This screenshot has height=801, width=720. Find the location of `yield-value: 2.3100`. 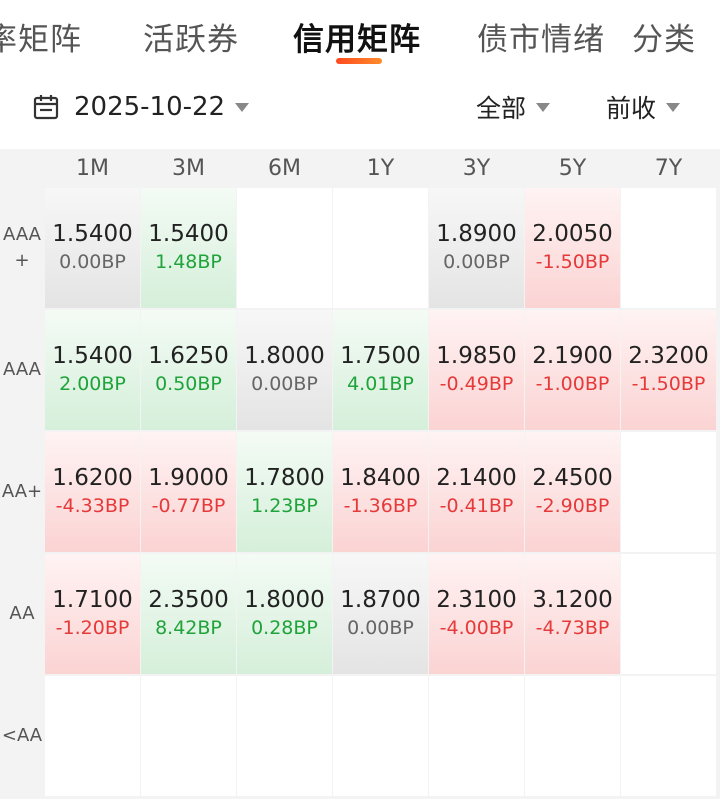

yield-value: 2.3100 is located at coordinates (476, 600).